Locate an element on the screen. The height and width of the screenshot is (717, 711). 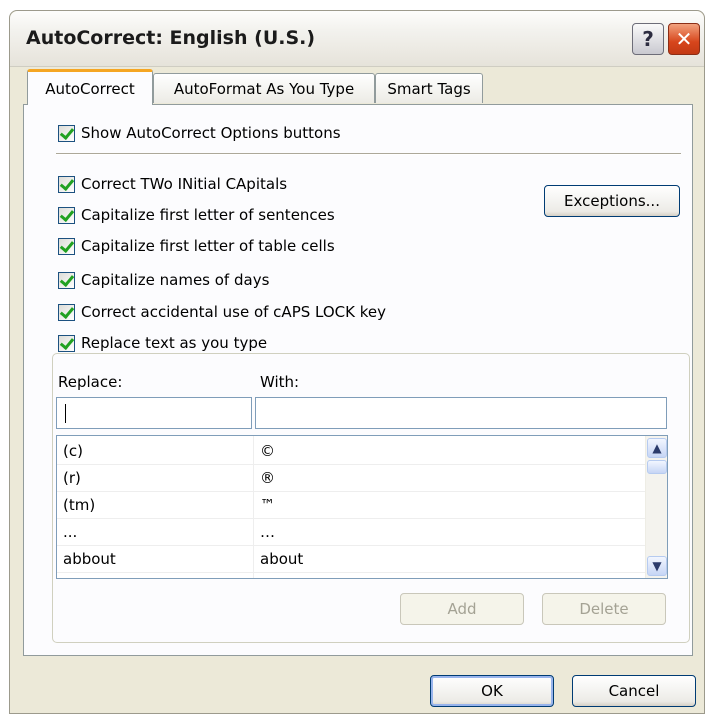
title-bar: AutoCorrect: English (U.S.) ? ✕ is located at coordinates (357, 39).